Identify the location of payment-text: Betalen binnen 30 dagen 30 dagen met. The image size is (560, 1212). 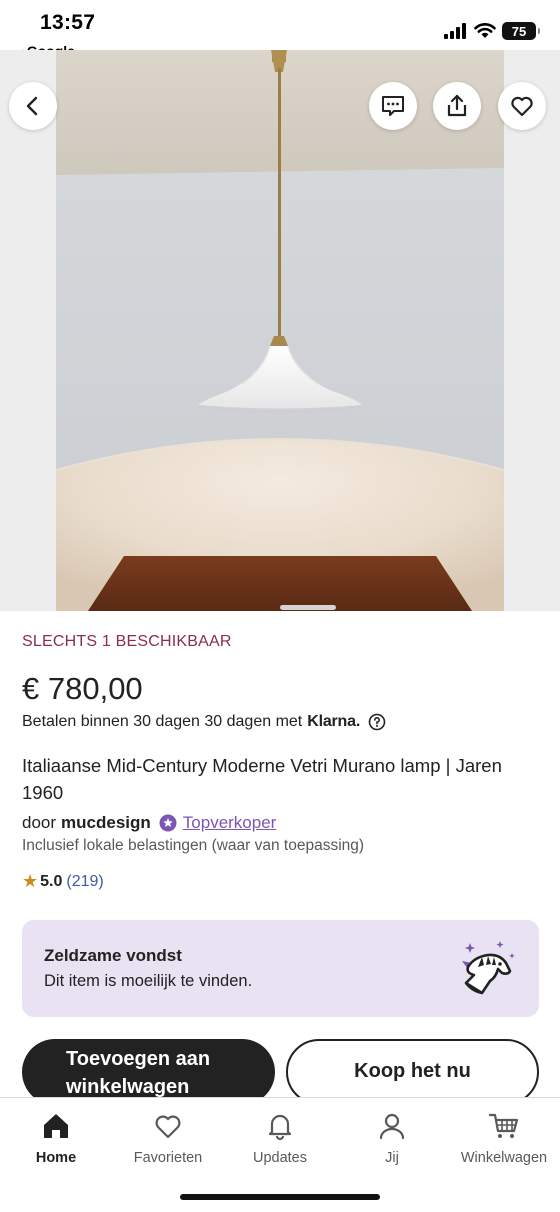
(162, 721).